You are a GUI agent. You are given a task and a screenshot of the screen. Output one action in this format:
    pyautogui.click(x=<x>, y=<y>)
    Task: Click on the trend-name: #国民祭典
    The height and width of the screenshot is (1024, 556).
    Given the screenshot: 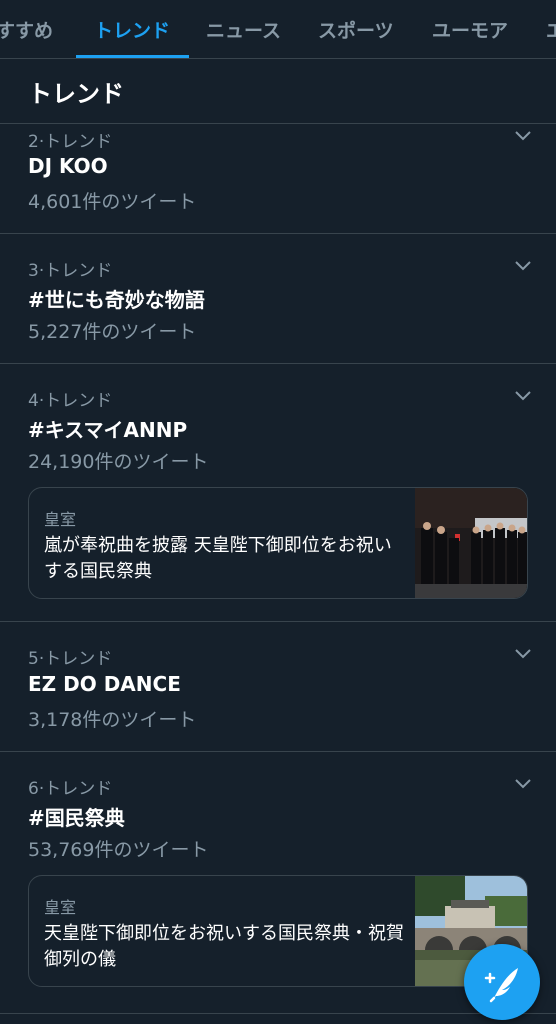 What is the action you would take?
    pyautogui.click(x=76, y=818)
    